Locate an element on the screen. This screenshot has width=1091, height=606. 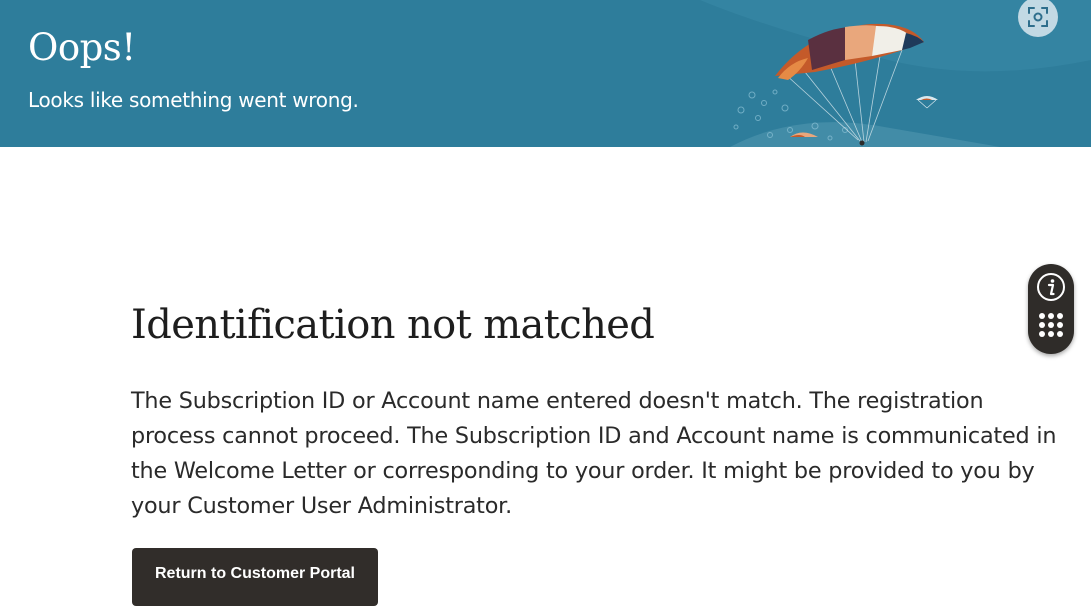
side-widget is located at coordinates (1051, 309).